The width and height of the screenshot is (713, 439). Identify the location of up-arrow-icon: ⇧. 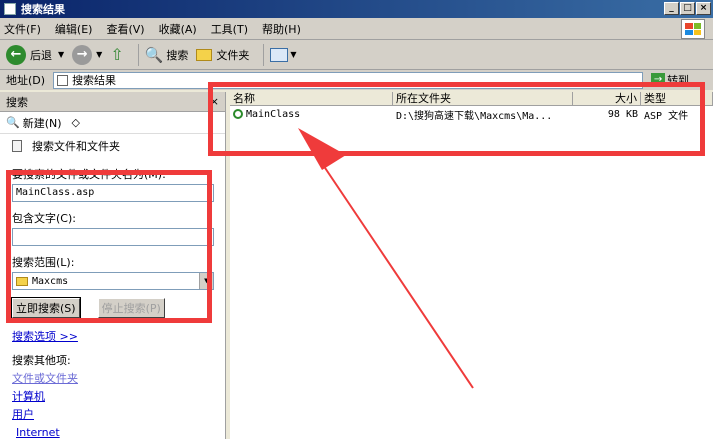
(117, 54).